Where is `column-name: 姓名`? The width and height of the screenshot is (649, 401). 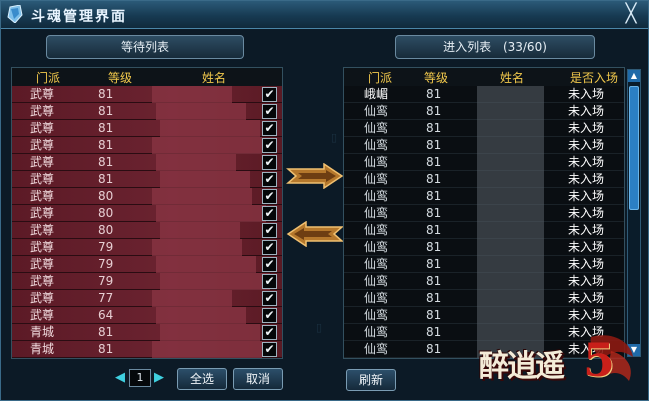
column-name: 姓名 is located at coordinates (512, 78).